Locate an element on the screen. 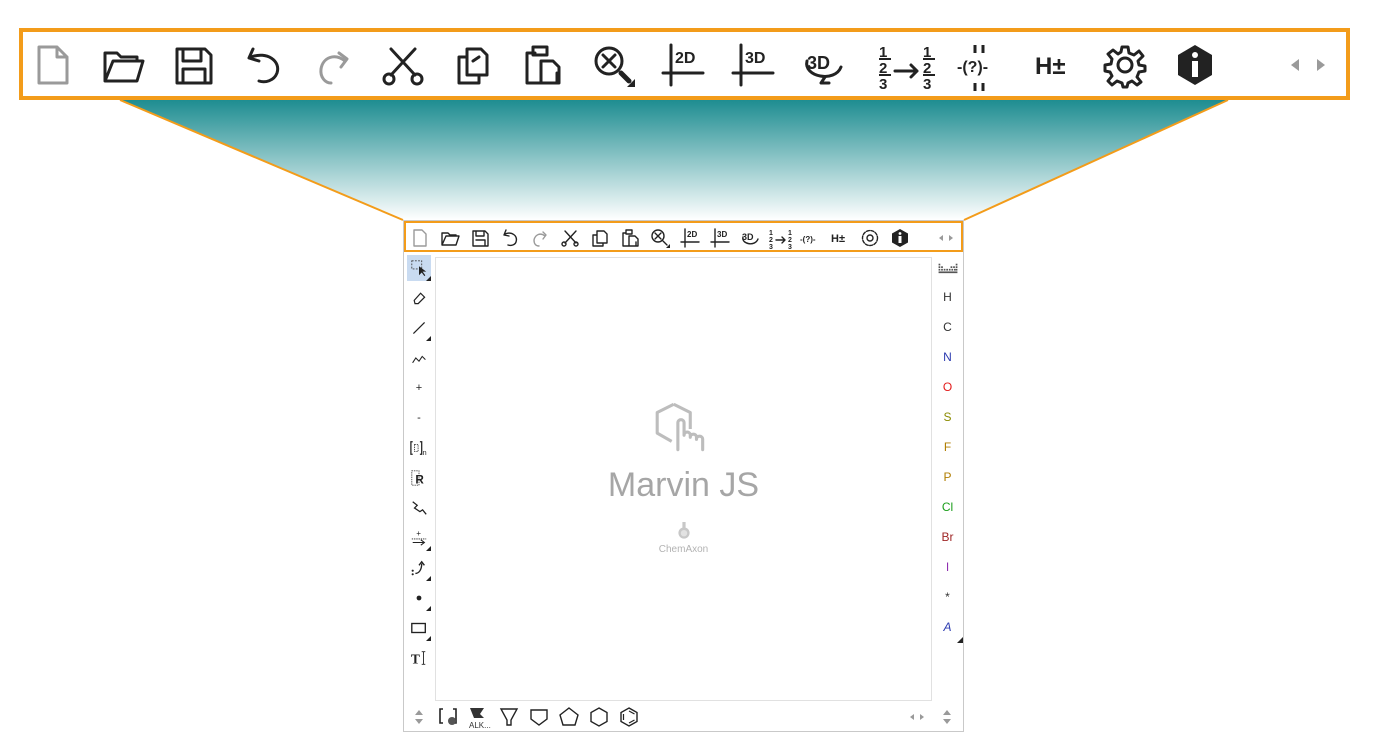 This screenshot has height=742, width=1375. element-p: P is located at coordinates (947, 477).